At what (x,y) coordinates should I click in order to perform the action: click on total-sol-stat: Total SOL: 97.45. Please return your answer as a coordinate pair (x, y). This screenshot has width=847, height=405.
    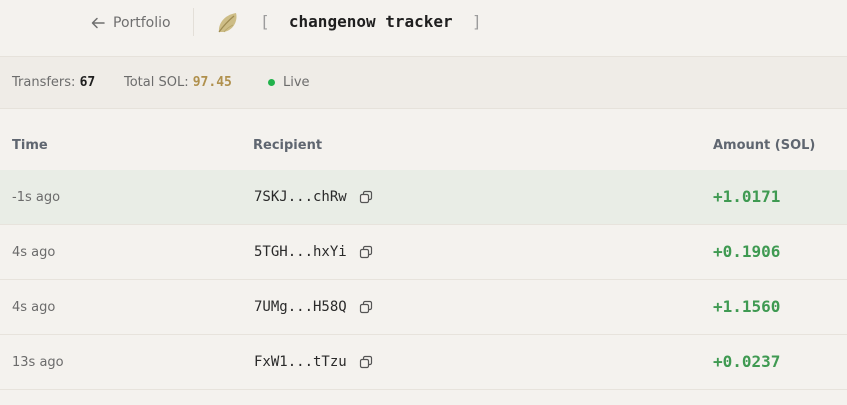
    Looking at the image, I should click on (178, 82).